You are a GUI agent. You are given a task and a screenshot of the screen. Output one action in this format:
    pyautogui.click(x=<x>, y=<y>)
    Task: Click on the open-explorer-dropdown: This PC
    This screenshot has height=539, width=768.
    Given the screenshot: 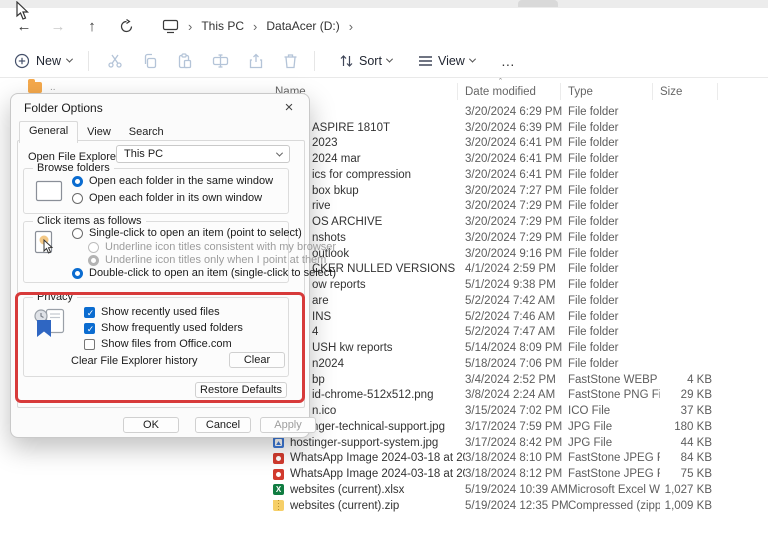 What is the action you would take?
    pyautogui.click(x=203, y=154)
    